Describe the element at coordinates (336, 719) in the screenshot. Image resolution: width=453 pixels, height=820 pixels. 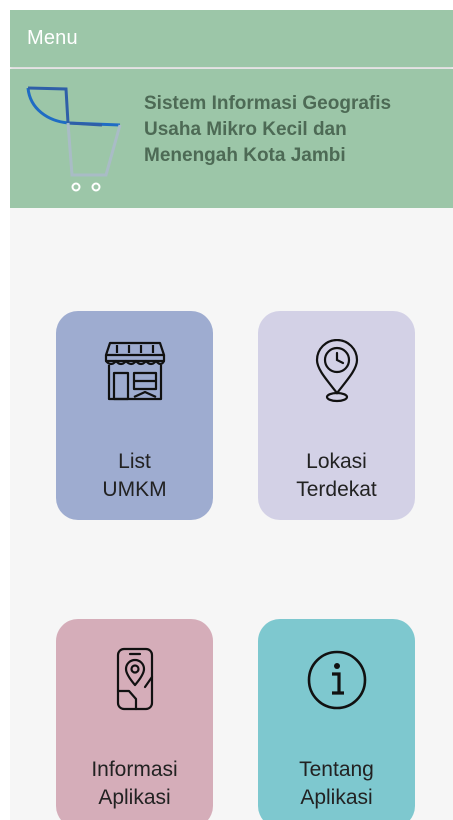
I see `tentang-aplikasi-button: Tentang Aplikasi` at that location.